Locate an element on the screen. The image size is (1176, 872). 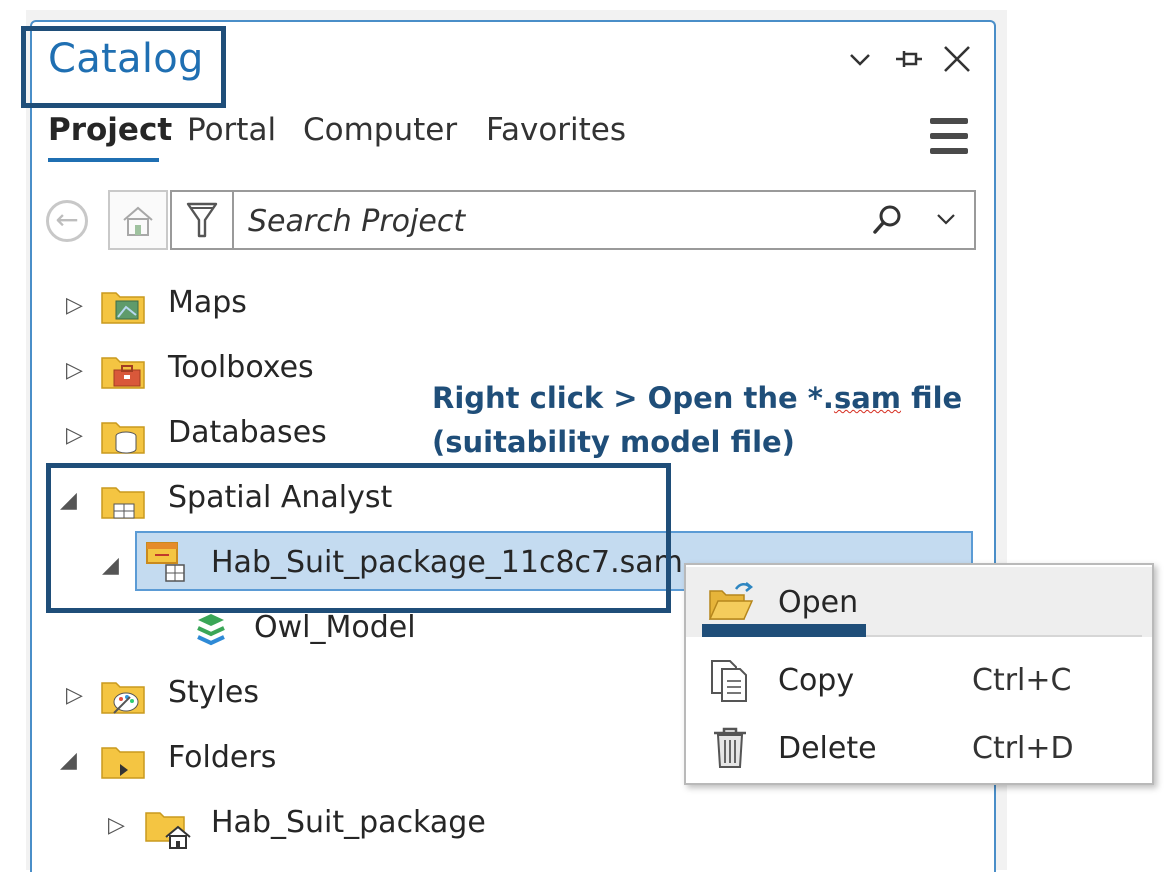
options-chevron-icon is located at coordinates (860, 61).